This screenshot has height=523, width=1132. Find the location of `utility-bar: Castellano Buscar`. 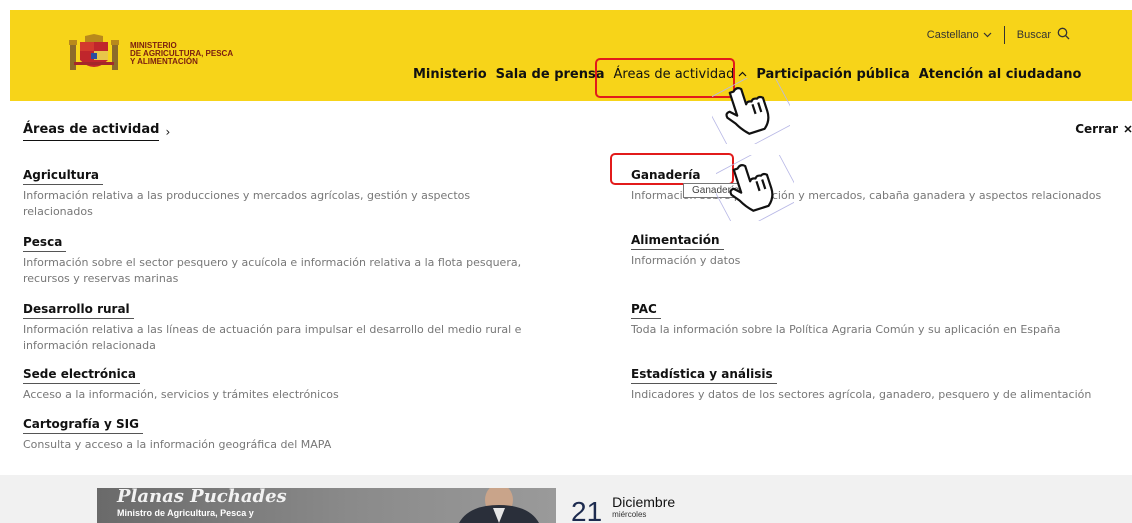

utility-bar: Castellano Buscar is located at coordinates (998, 35).